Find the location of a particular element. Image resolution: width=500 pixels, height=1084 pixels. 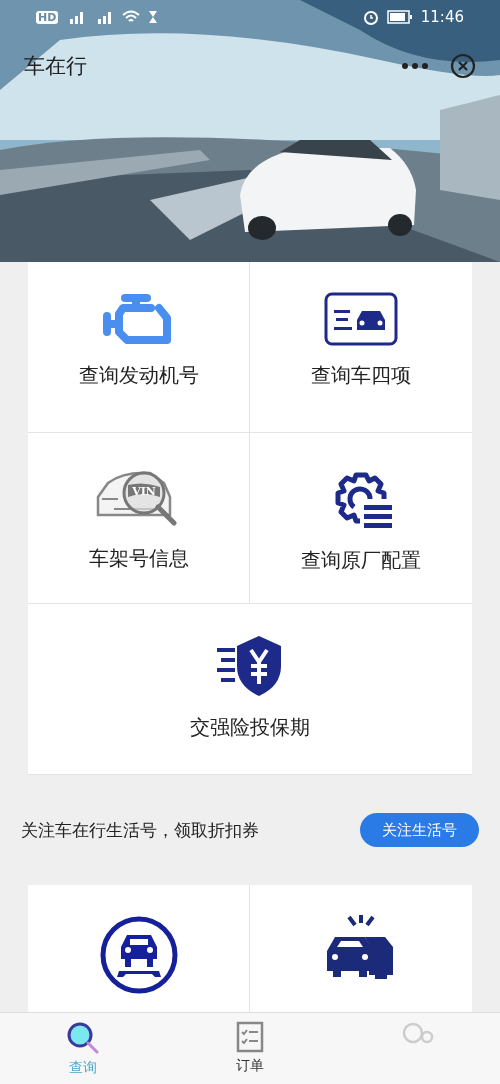

service-tile: 查询发动机号 is located at coordinates (139, 347).